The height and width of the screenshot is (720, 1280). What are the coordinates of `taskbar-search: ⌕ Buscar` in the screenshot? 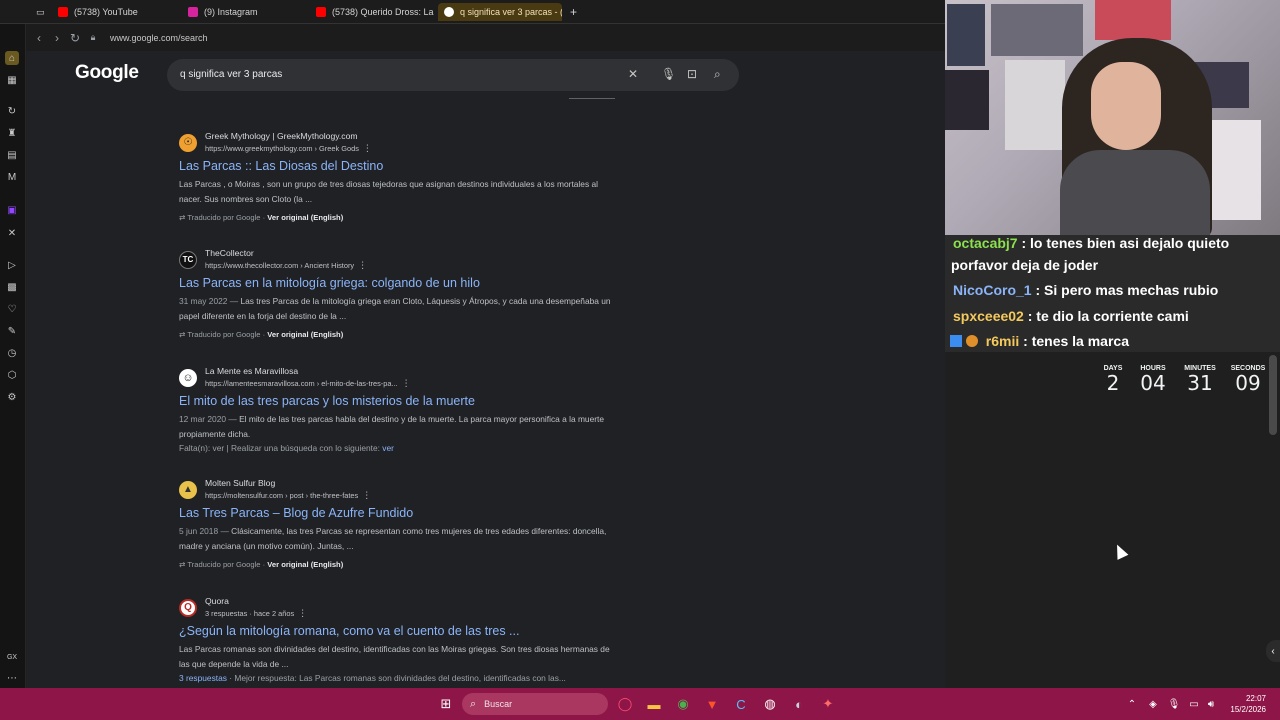 It's located at (535, 704).